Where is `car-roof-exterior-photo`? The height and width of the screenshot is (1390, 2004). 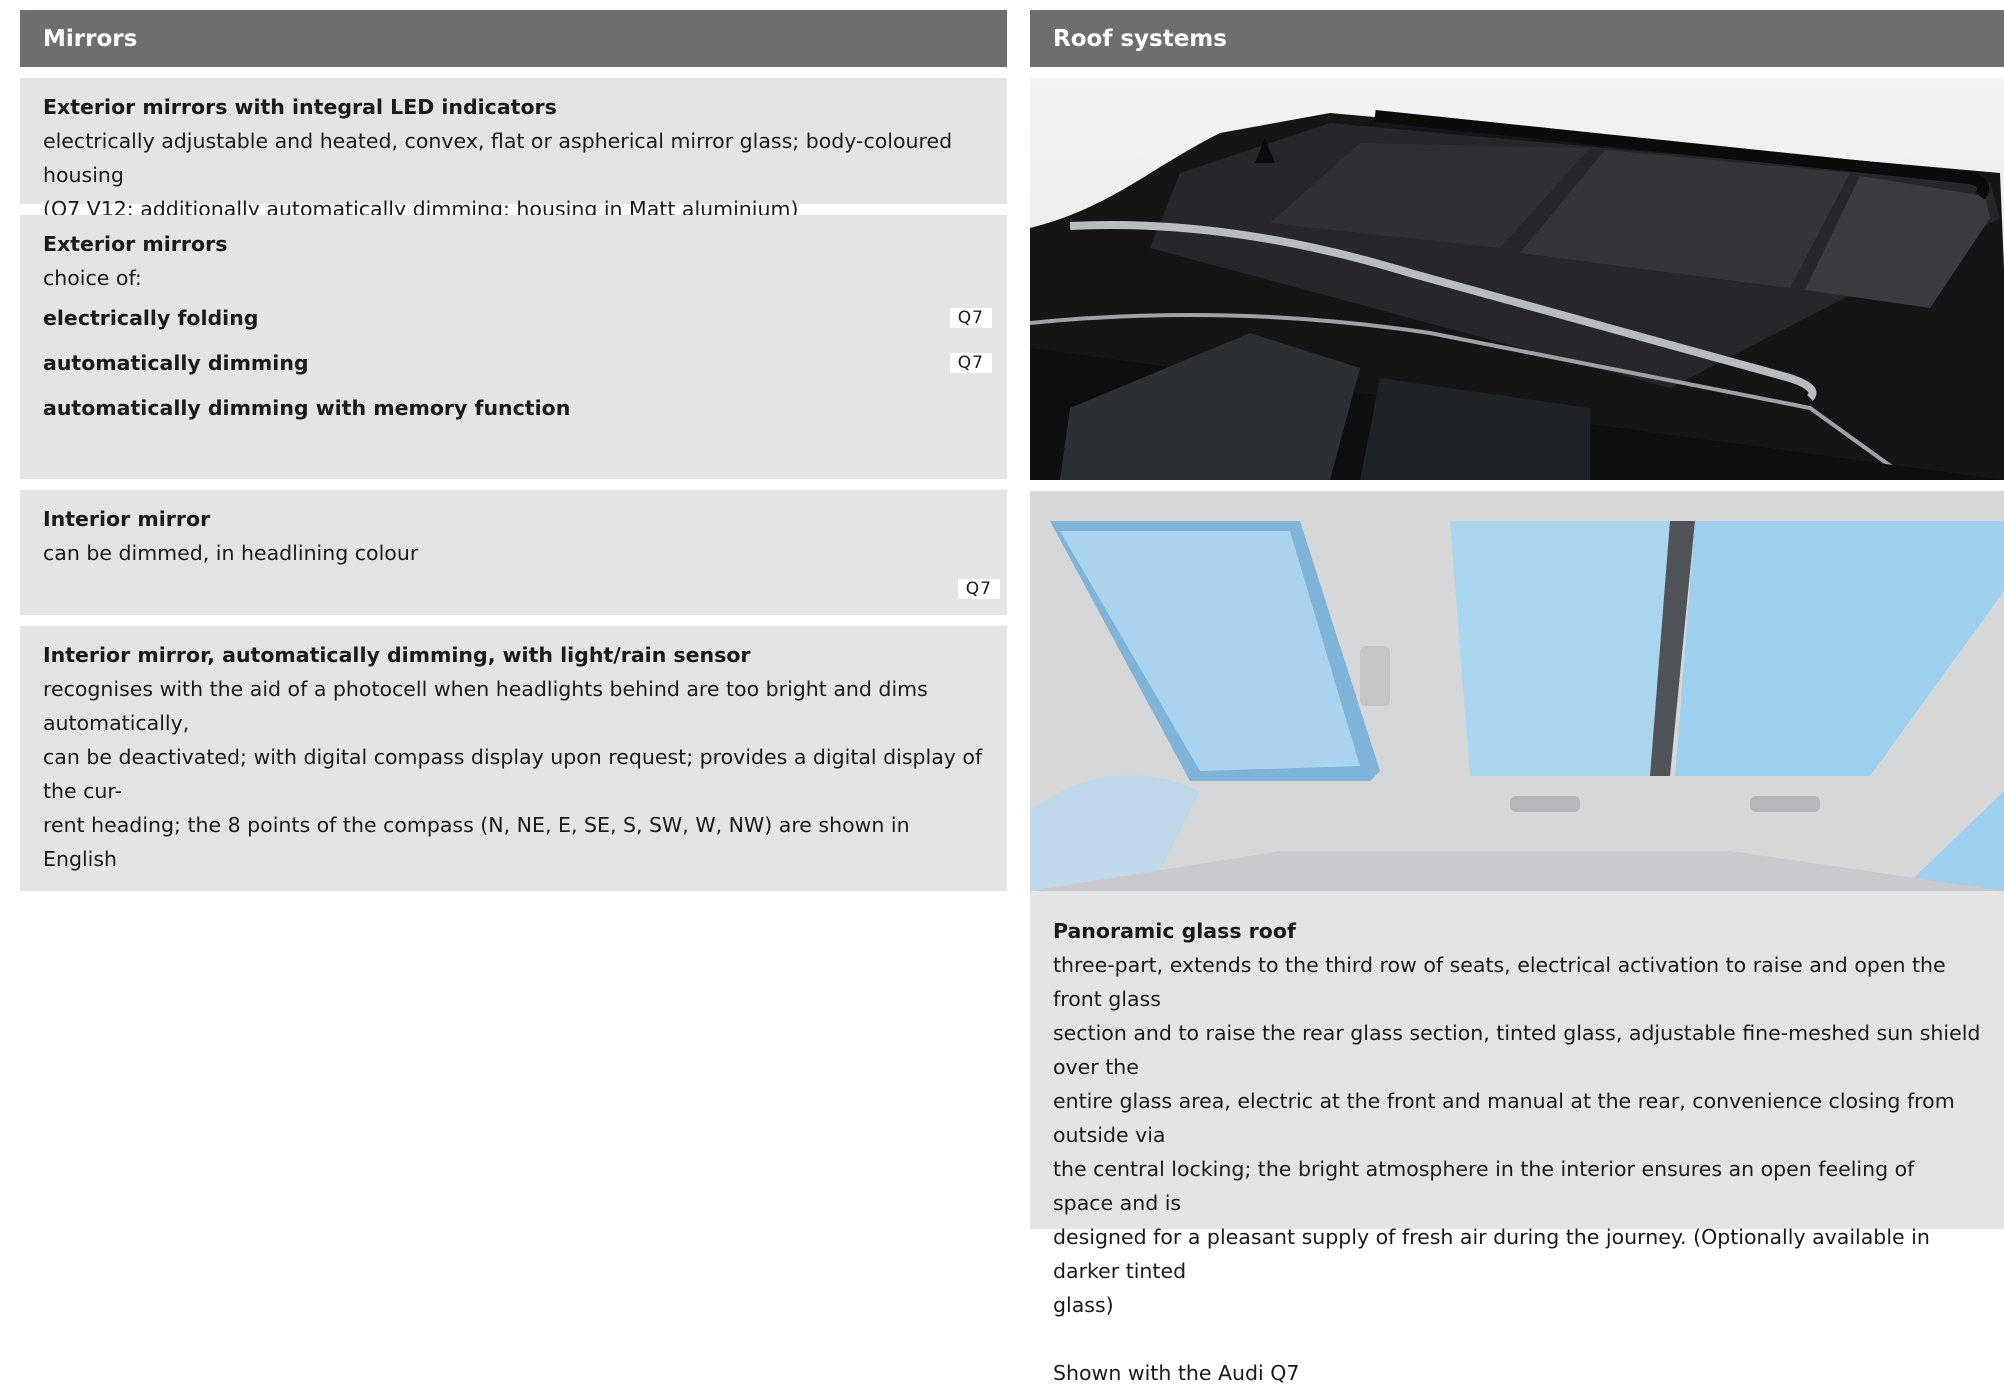 car-roof-exterior-photo is located at coordinates (1517, 279).